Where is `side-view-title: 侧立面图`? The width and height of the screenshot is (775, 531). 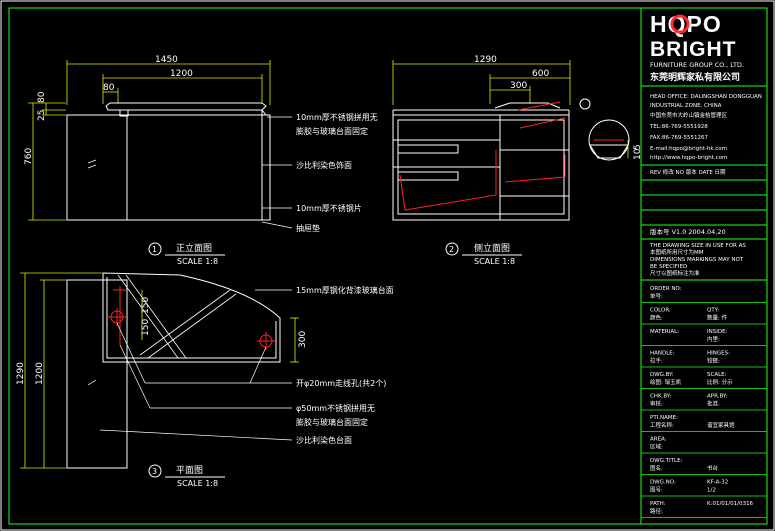 side-view-title: 侧立面图 is located at coordinates (492, 248).